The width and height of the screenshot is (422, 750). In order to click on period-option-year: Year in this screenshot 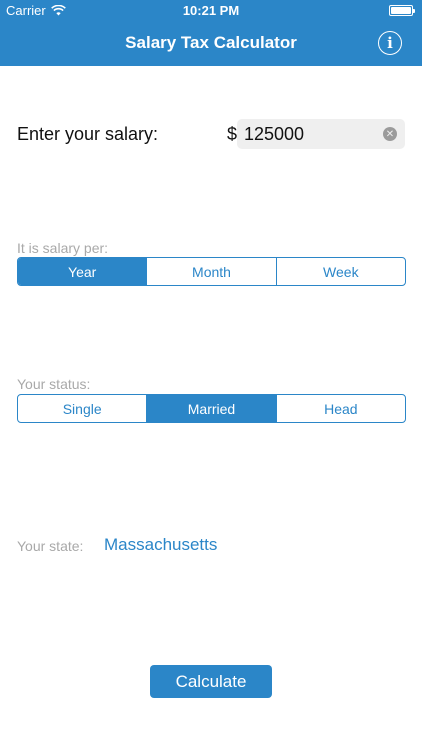, I will do `click(83, 271)`.